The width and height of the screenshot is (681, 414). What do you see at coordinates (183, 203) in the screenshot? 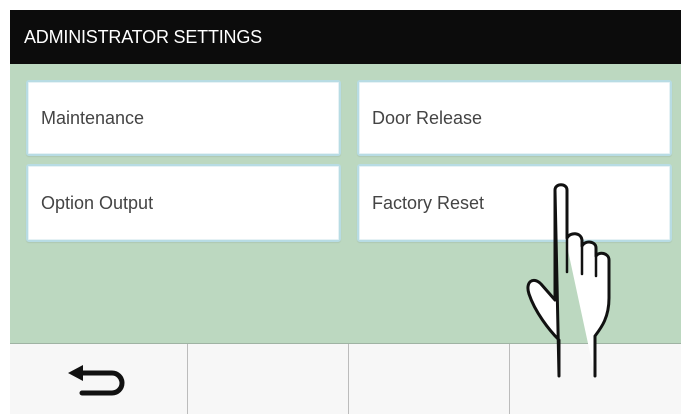
I see `option-output-button: Option Output` at bounding box center [183, 203].